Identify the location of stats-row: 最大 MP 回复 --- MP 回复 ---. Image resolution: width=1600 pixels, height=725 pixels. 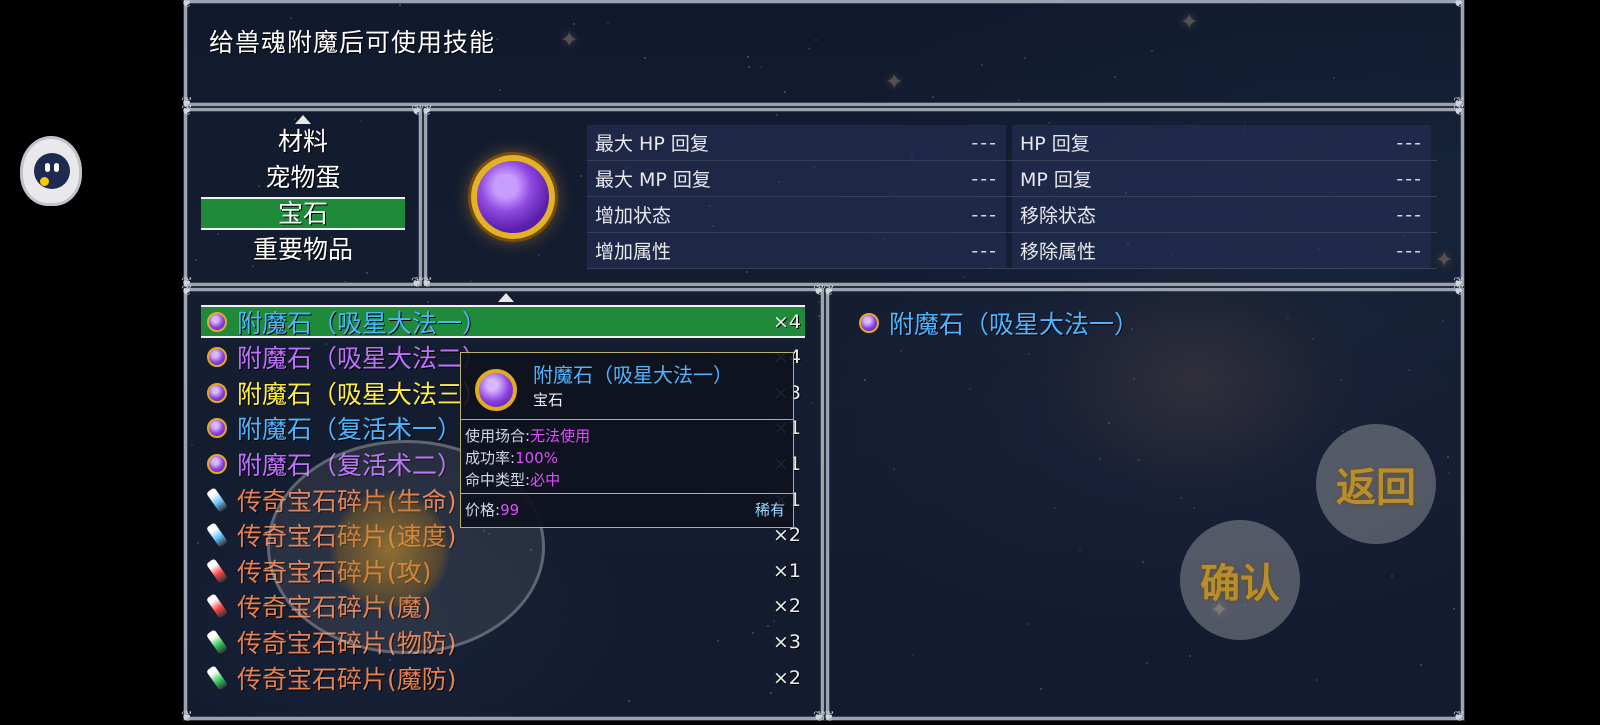
(1012, 179).